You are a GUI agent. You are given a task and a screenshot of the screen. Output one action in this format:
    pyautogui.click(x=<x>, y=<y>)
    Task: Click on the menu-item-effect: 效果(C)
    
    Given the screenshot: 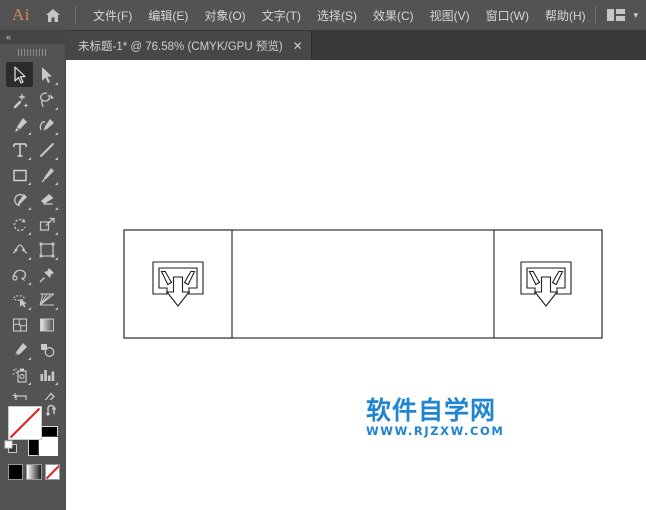 What is the action you would take?
    pyautogui.click(x=393, y=15)
    